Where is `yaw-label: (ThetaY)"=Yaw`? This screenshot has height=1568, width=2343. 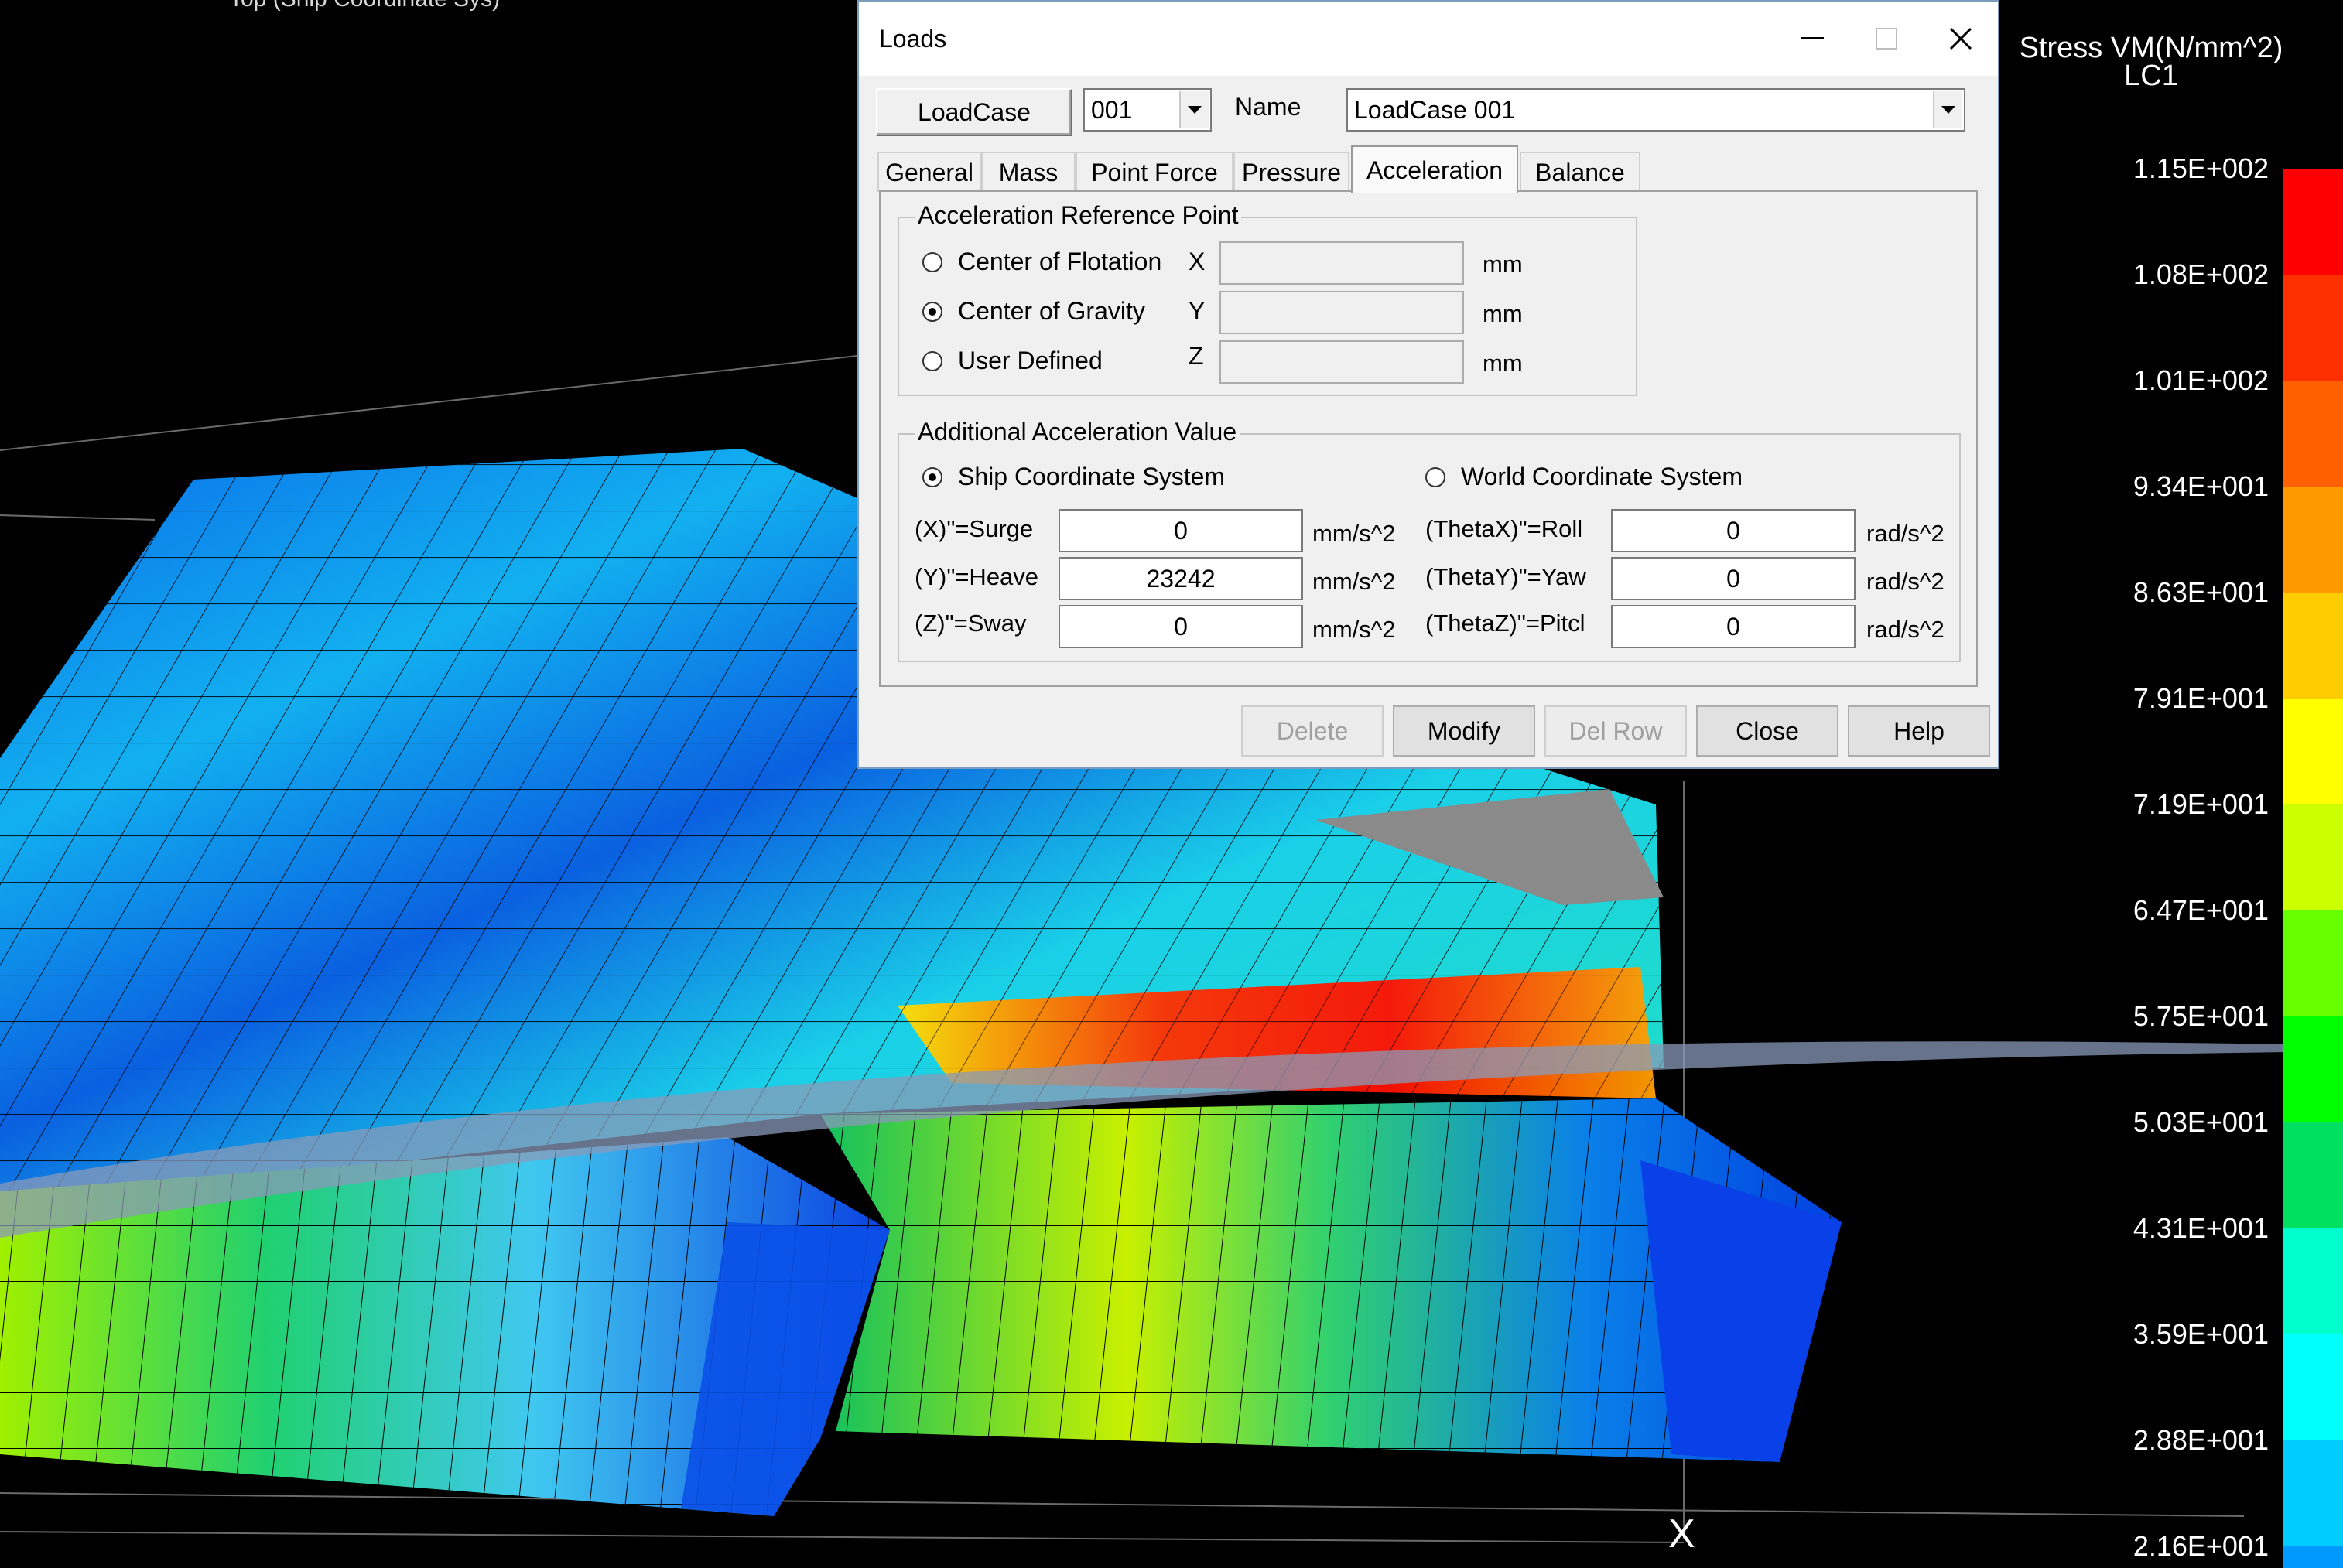 yaw-label: (ThetaY)"=Yaw is located at coordinates (1505, 576).